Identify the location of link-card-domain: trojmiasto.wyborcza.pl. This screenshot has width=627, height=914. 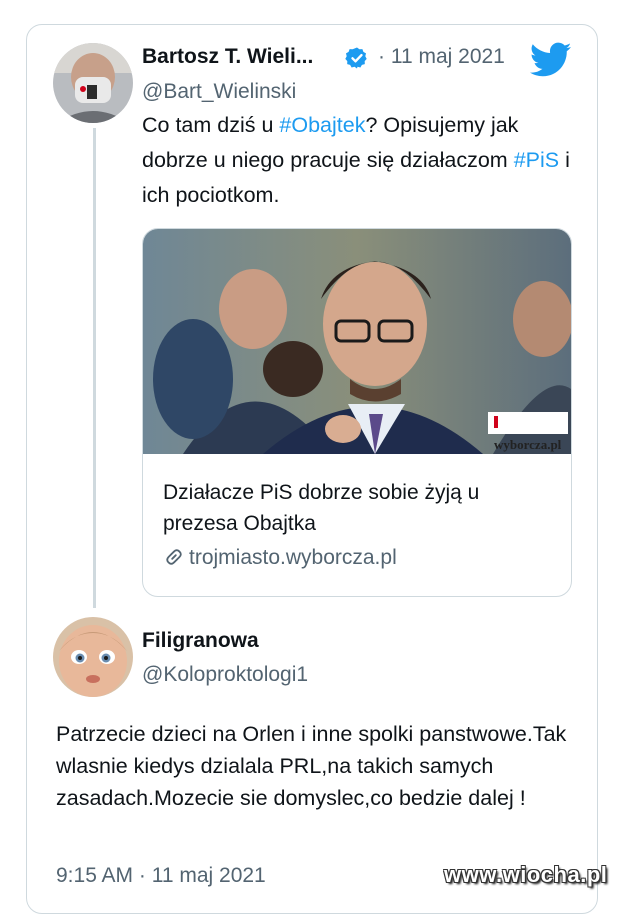
(280, 558).